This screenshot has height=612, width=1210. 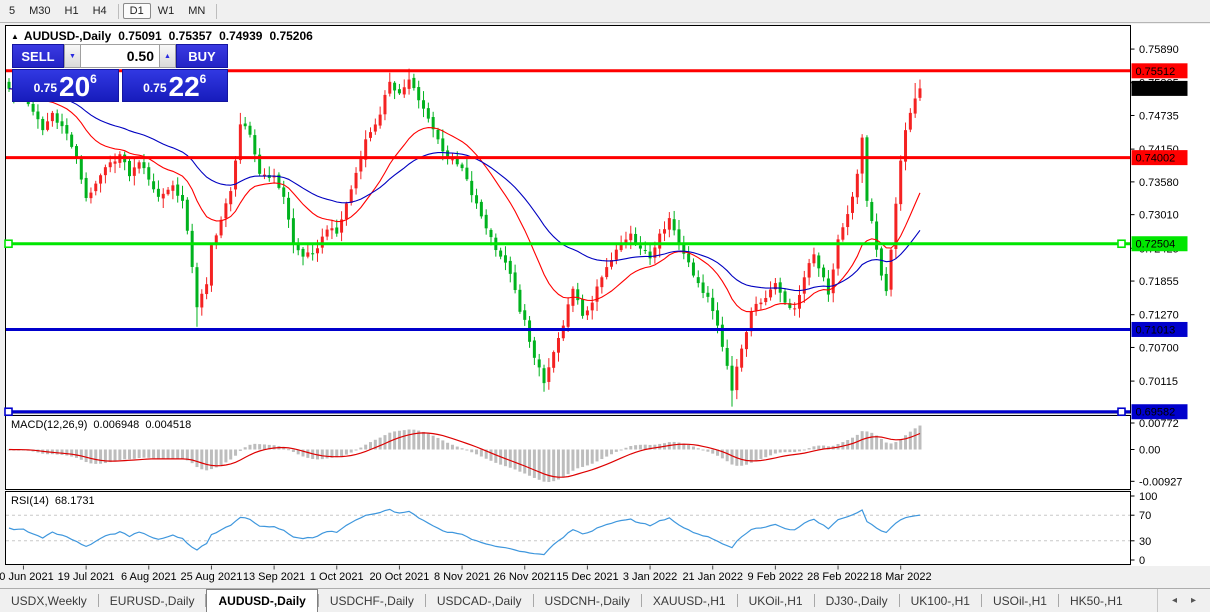 I want to click on price-badge-label: 0.69582, so click(x=1156, y=413).